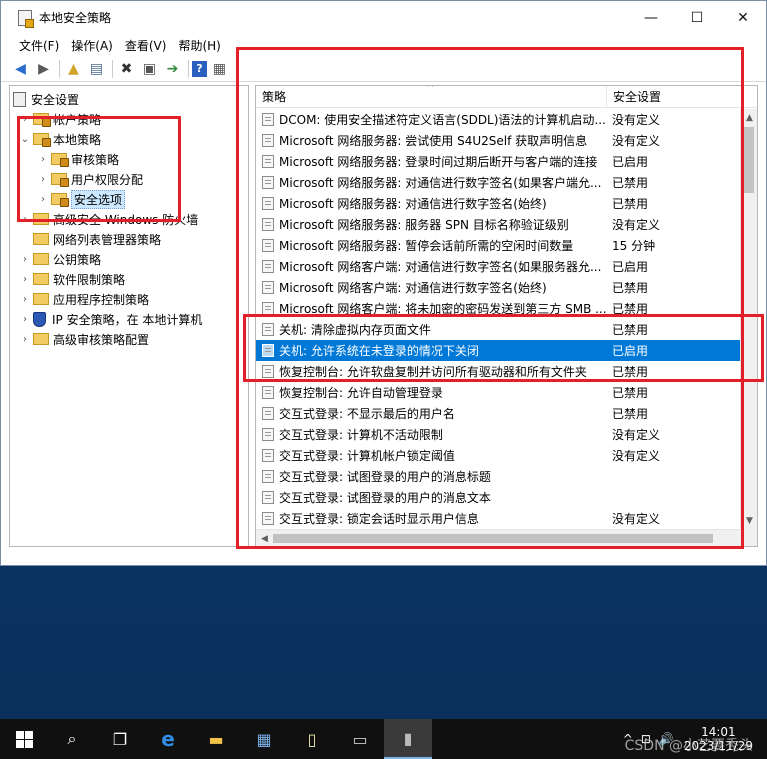 The height and width of the screenshot is (759, 767). I want to click on view-icon: ▦, so click(219, 69).